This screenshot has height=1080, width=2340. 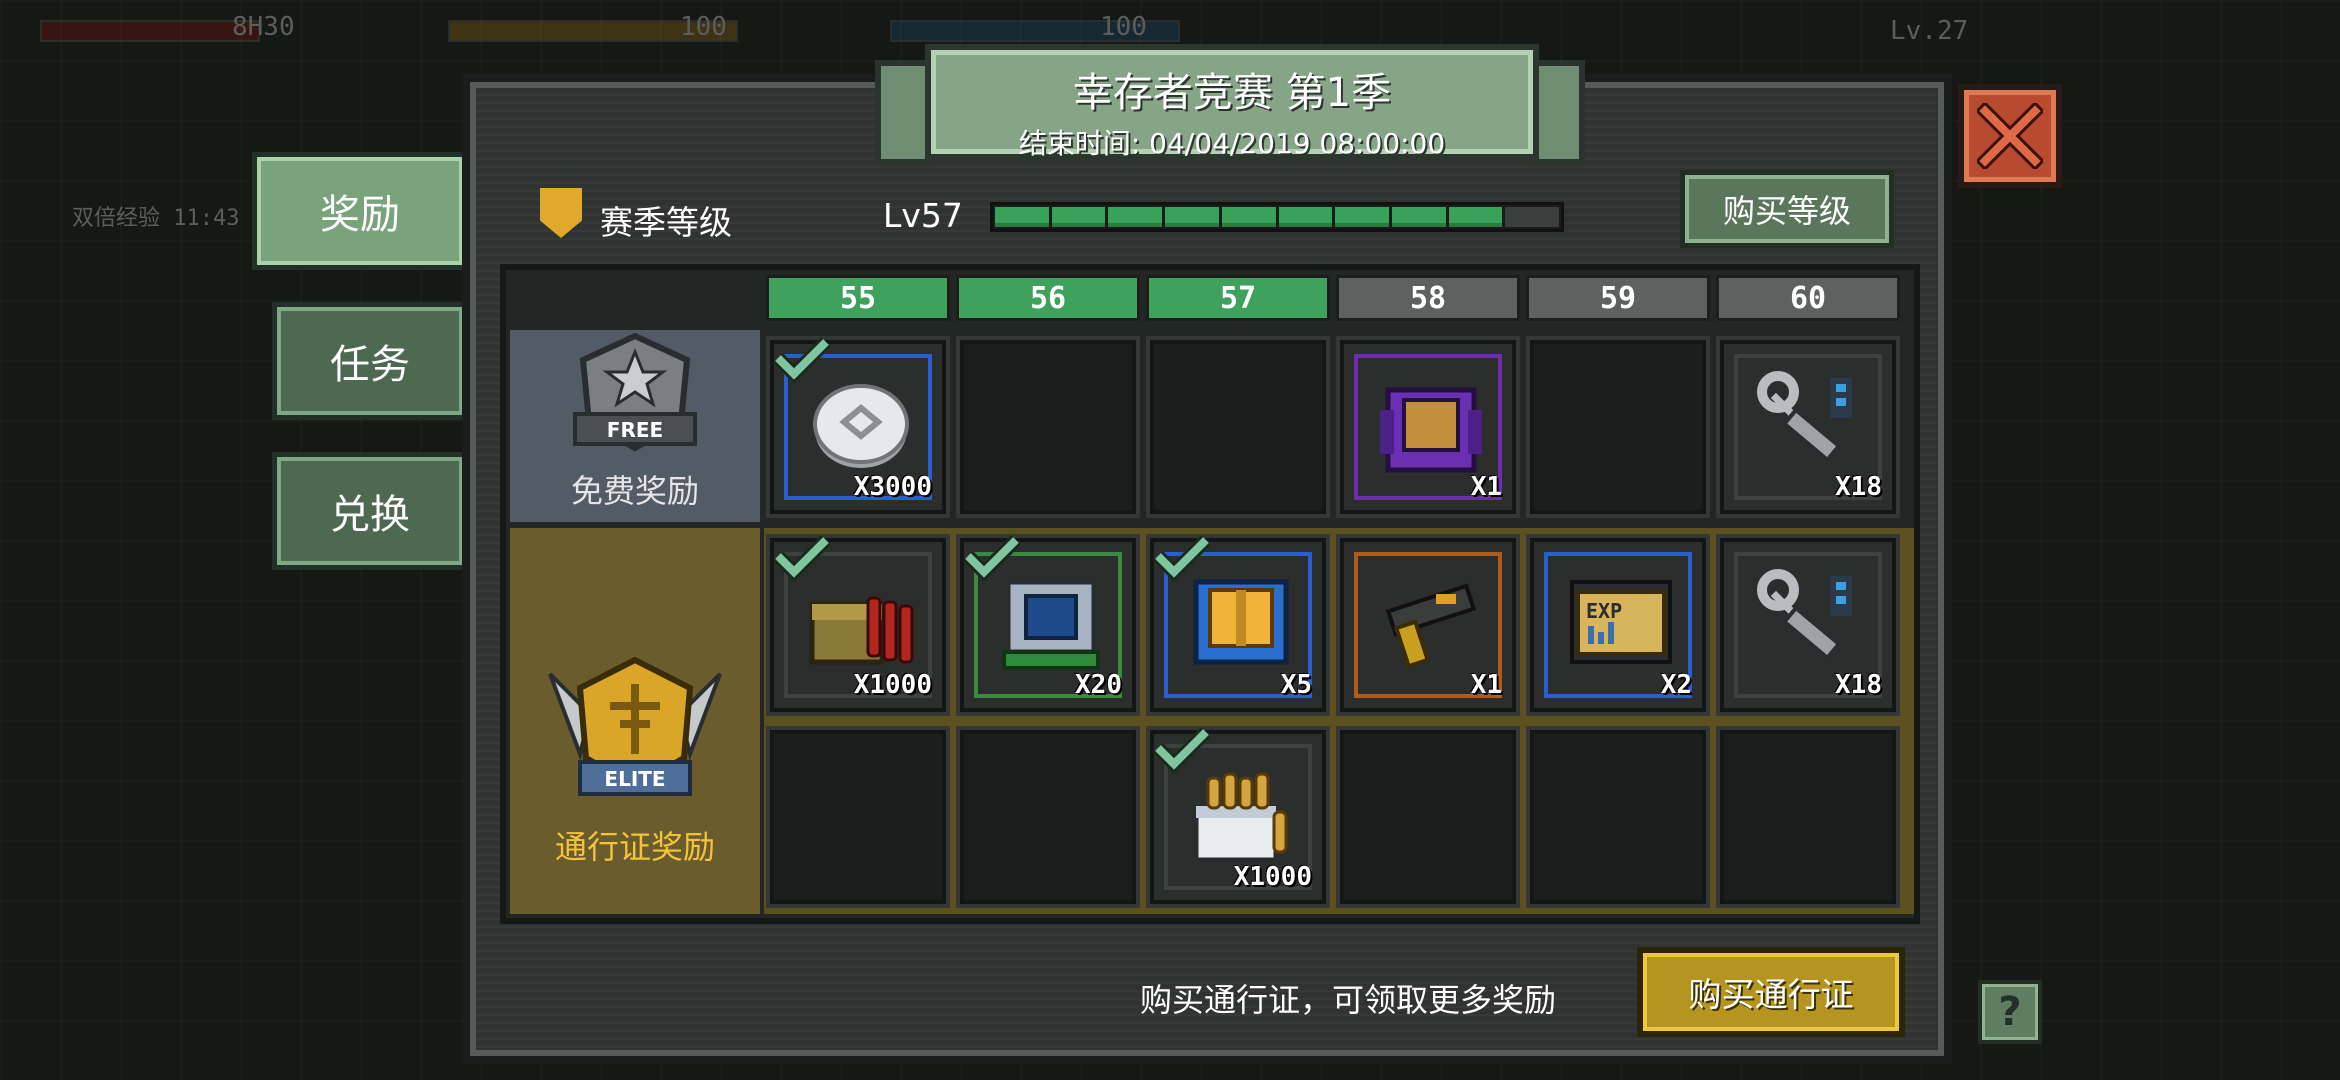 I want to click on stat-a-text: 100, so click(x=703, y=27).